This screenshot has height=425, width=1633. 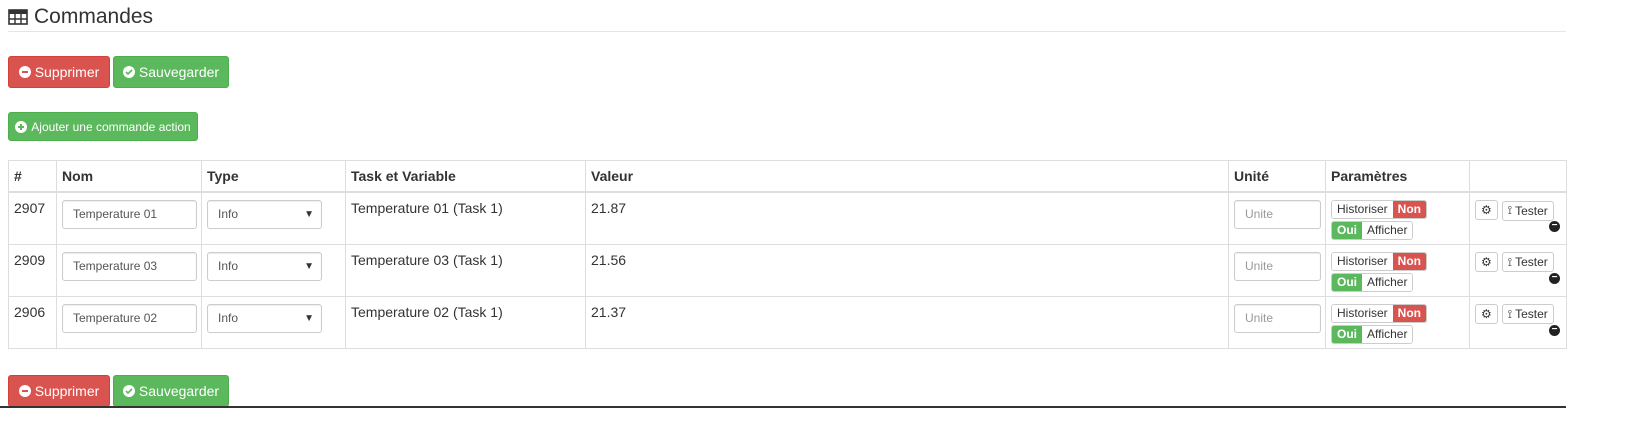 What do you see at coordinates (129, 214) in the screenshot?
I see `name-input: Temperature 01` at bounding box center [129, 214].